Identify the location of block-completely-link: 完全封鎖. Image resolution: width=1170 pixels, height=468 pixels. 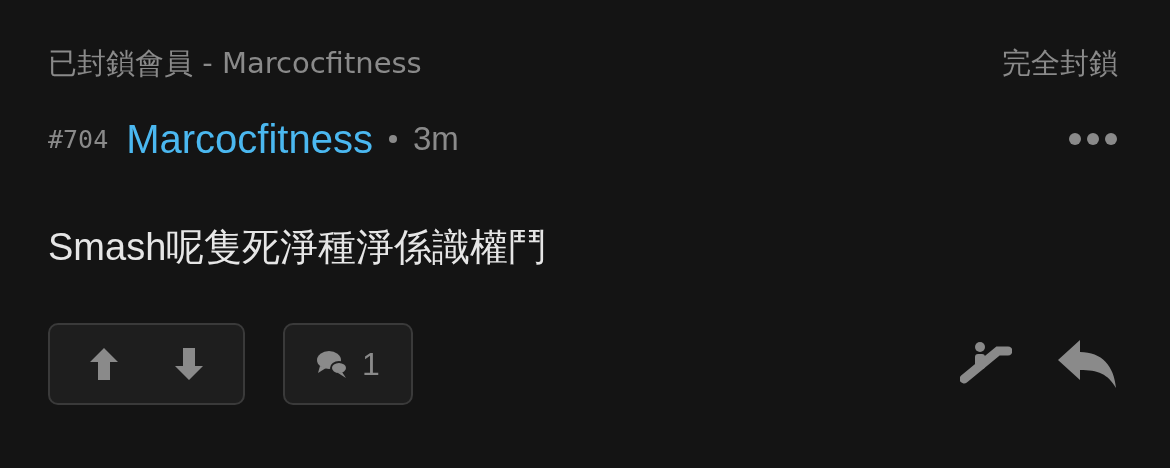
(1060, 64).